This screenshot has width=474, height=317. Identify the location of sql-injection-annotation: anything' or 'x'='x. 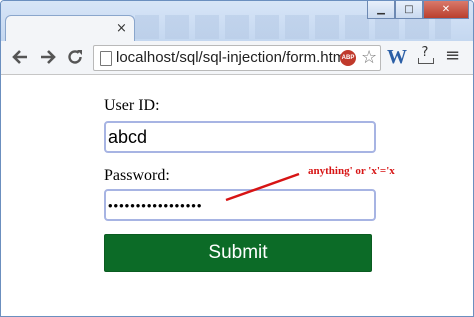
(351, 171).